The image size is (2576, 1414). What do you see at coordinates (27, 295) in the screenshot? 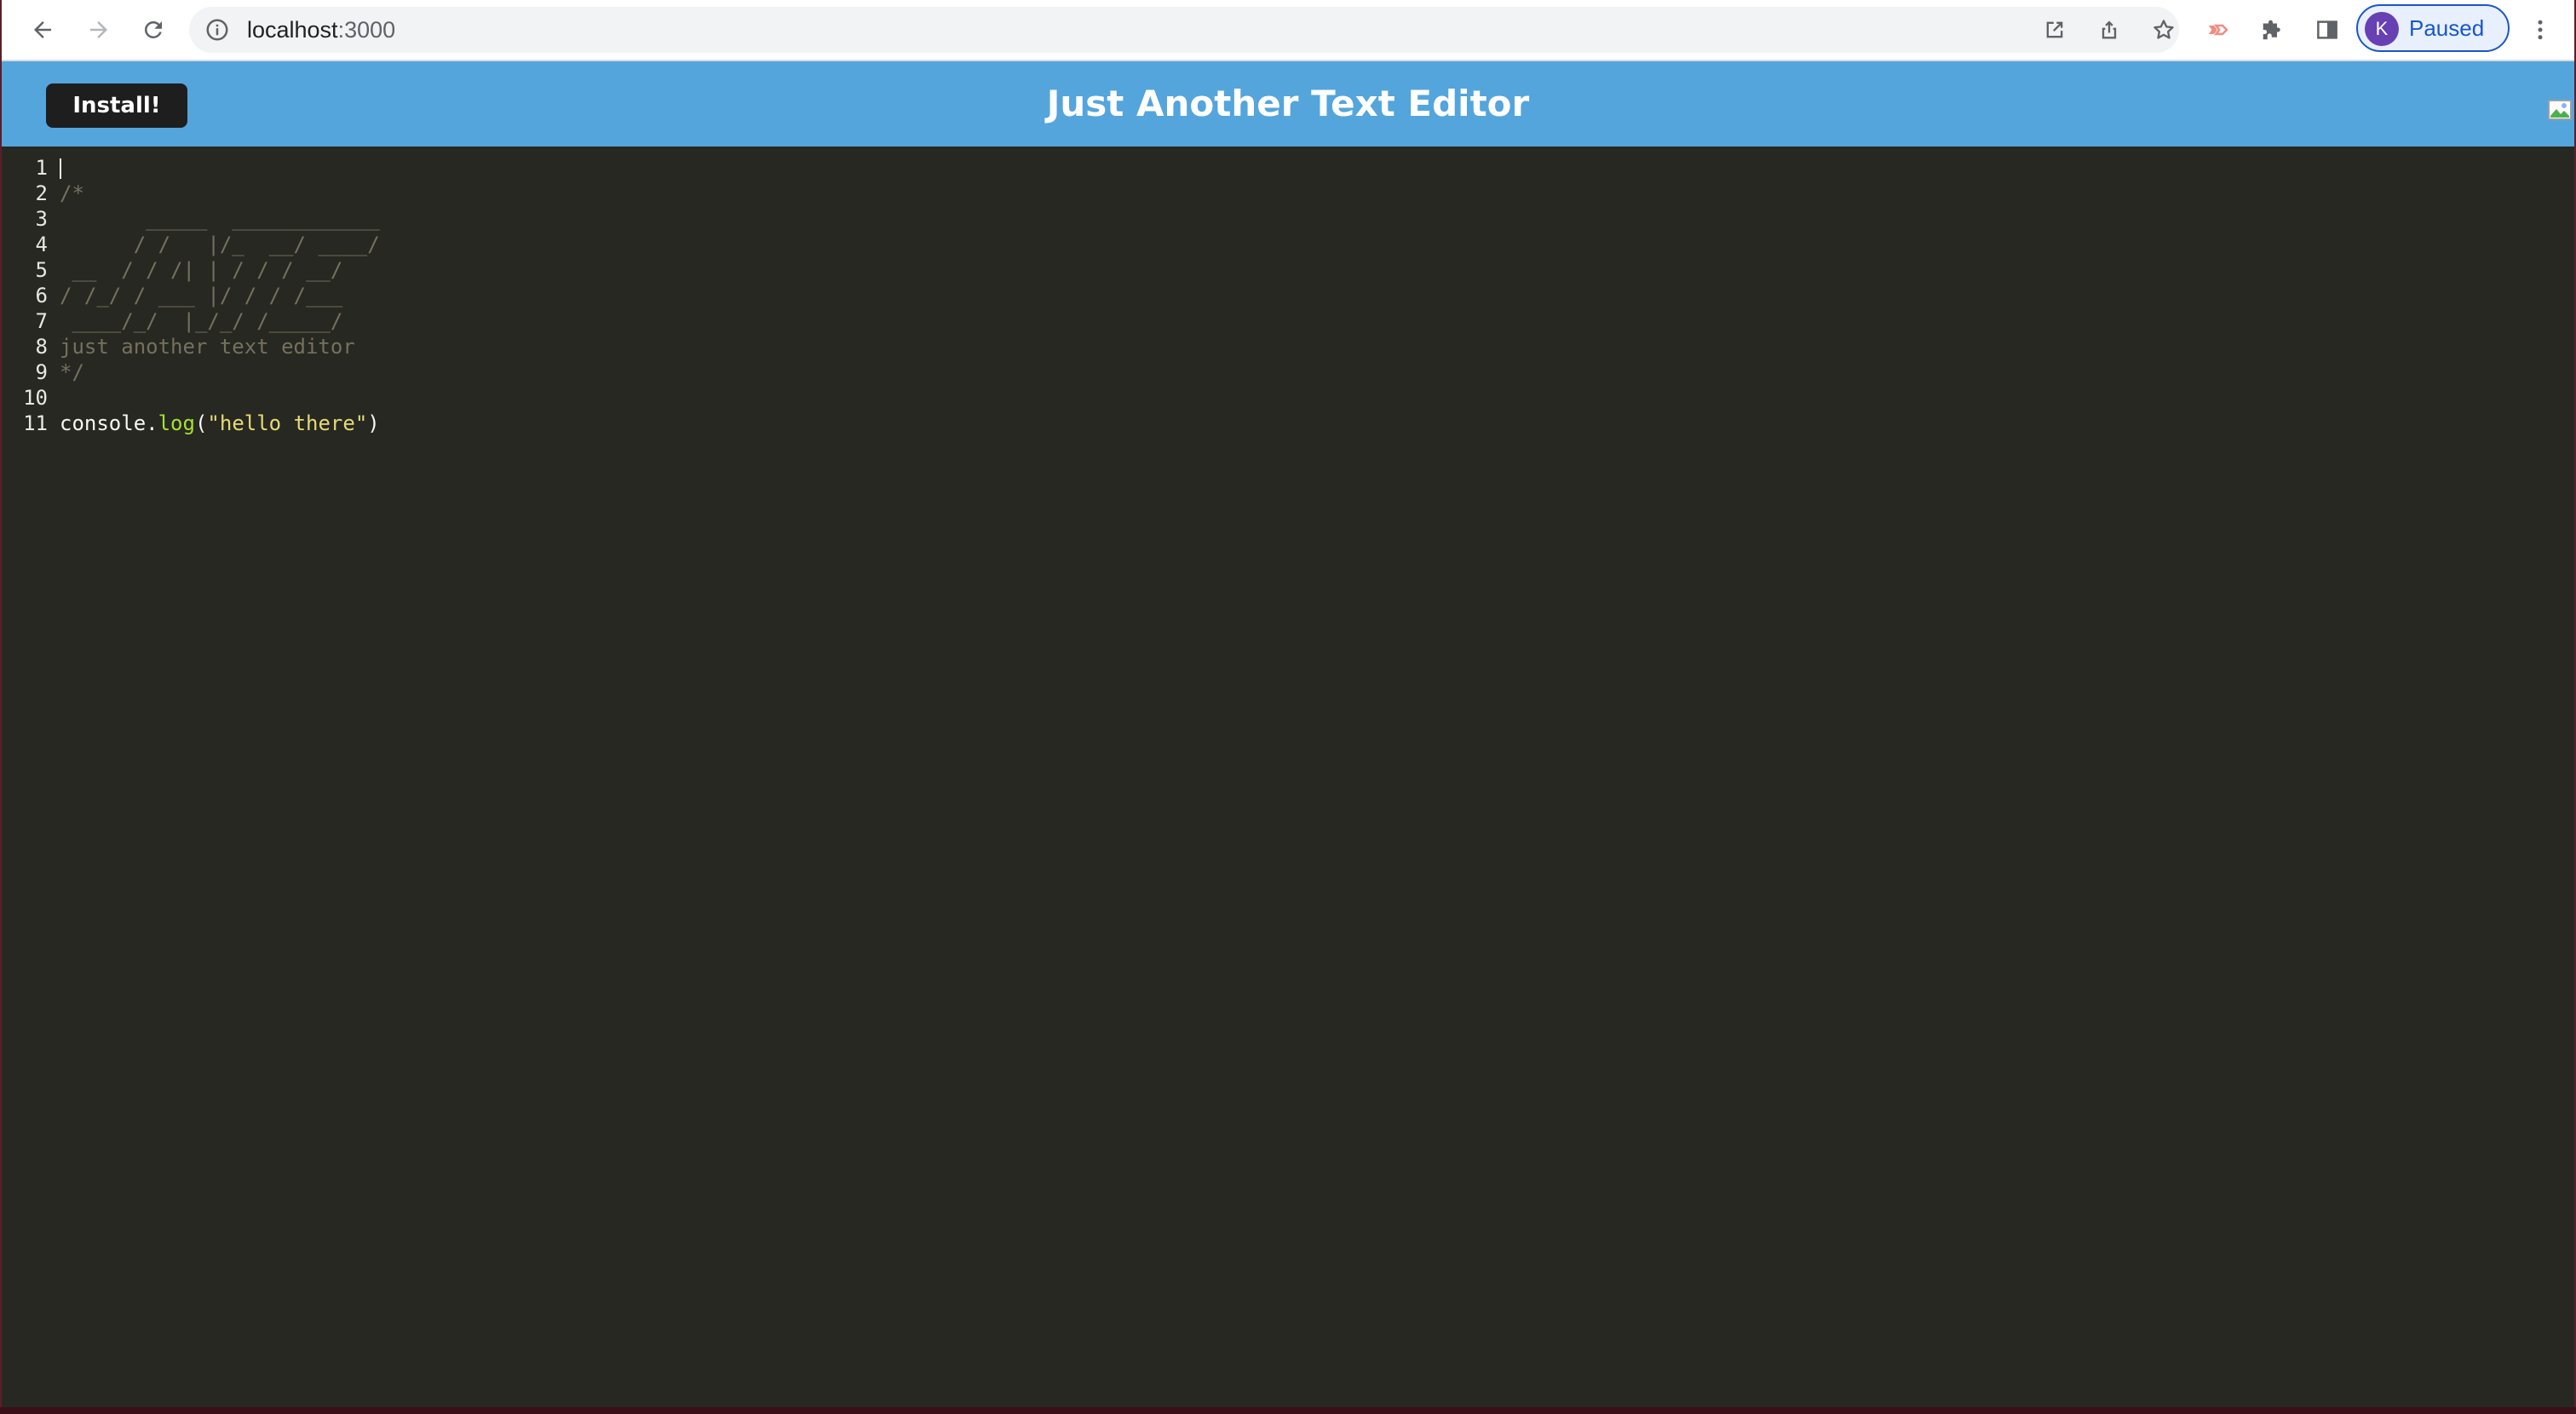
I see `line-number-gutter: 1 2 3 4 5 6 7 8 9 10 11` at bounding box center [27, 295].